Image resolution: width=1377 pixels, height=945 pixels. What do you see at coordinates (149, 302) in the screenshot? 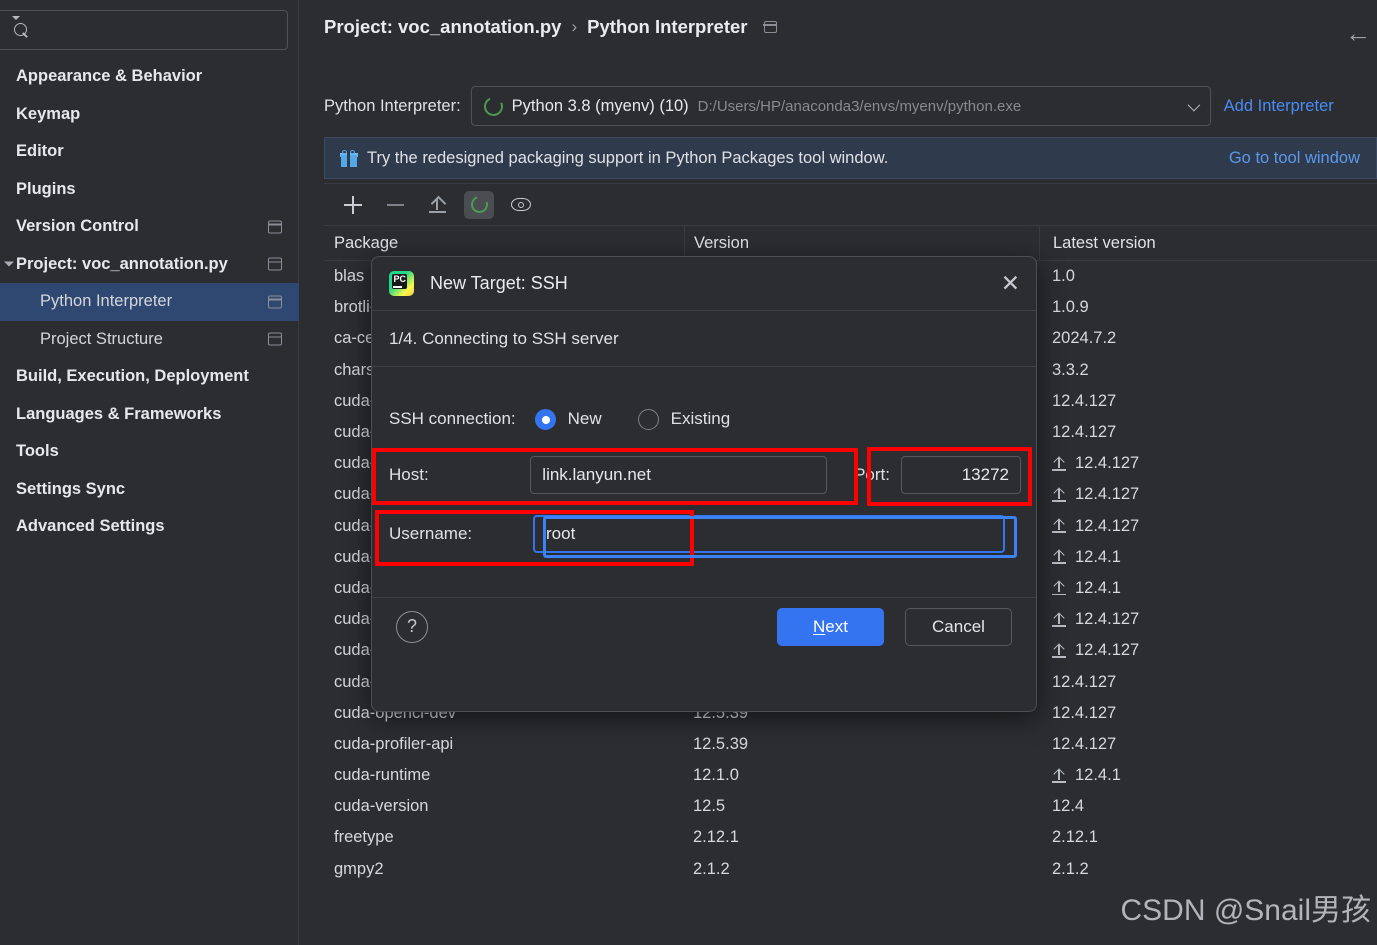
I see `sidebar-item-python-interpreter: Python Interpreter` at bounding box center [149, 302].